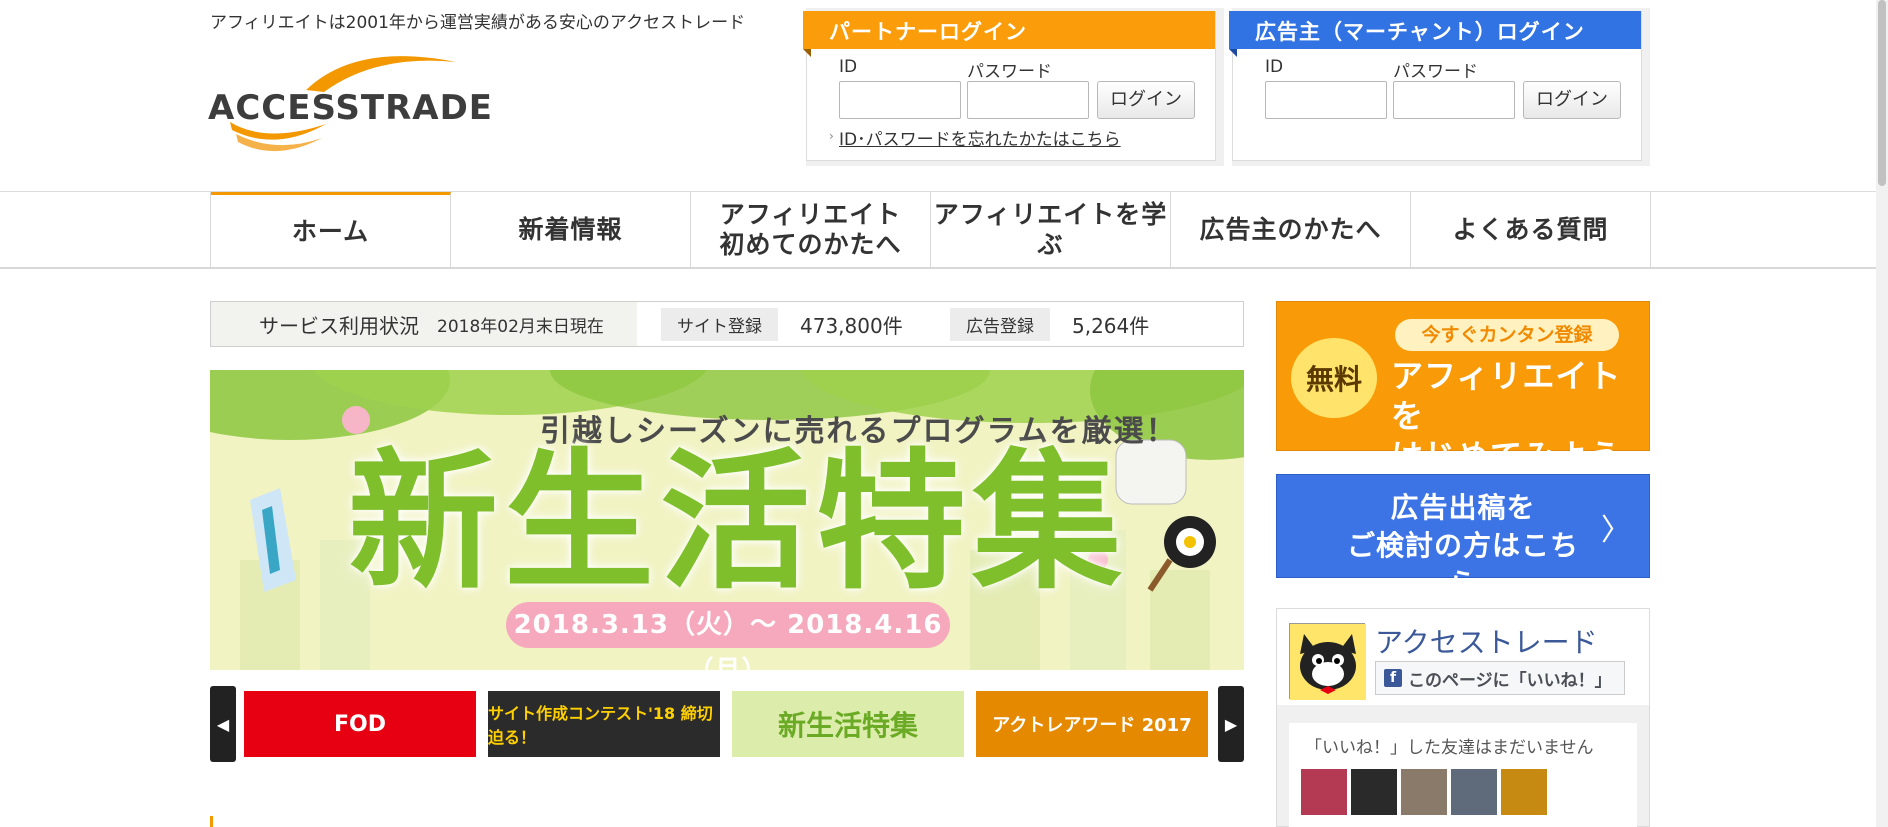 This screenshot has height=827, width=1888. Describe the element at coordinates (1454, 100) in the screenshot. I see `merchant-password-input` at that location.